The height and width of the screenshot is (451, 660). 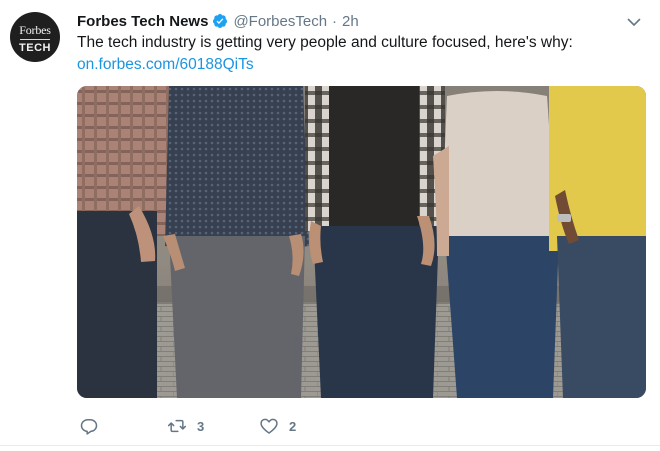 I want to click on like-count: 2, so click(x=293, y=426).